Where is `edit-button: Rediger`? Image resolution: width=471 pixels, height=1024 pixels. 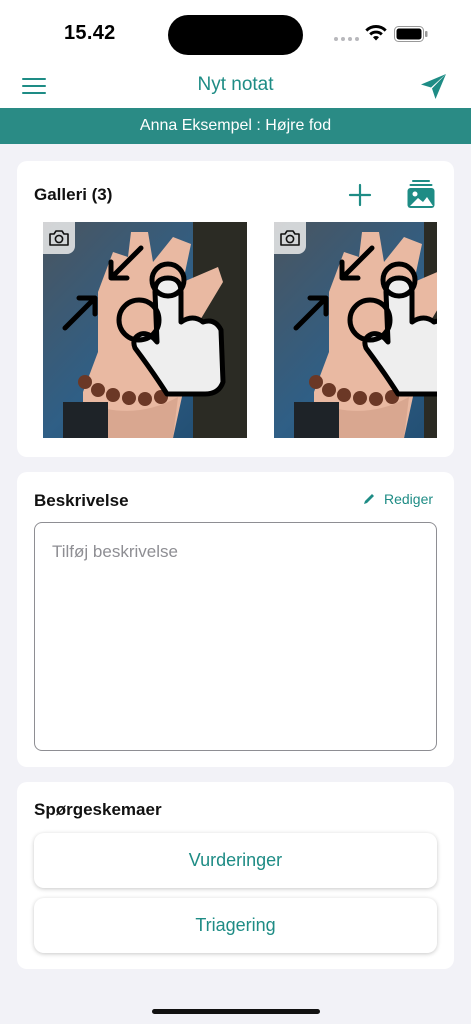 edit-button: Rediger is located at coordinates (397, 499).